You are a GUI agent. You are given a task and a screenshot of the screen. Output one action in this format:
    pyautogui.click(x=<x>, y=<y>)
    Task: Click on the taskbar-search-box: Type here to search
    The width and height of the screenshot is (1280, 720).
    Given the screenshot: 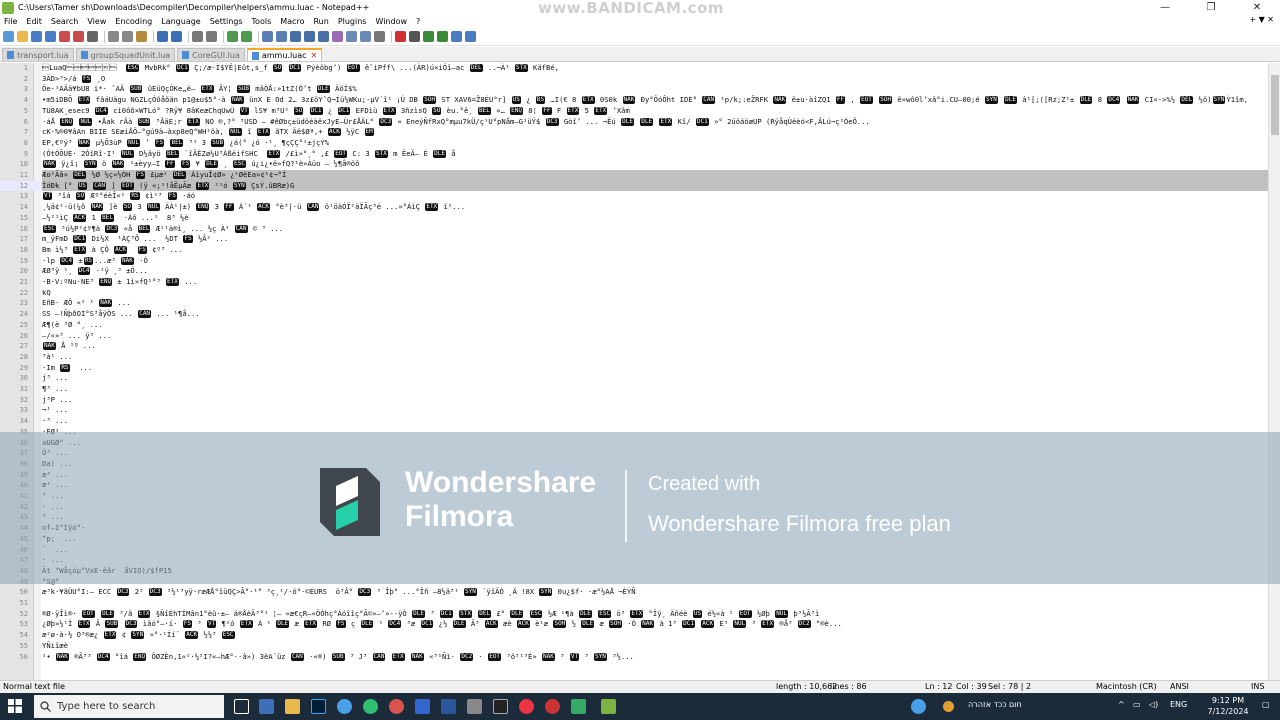 What is the action you would take?
    pyautogui.click(x=129, y=706)
    